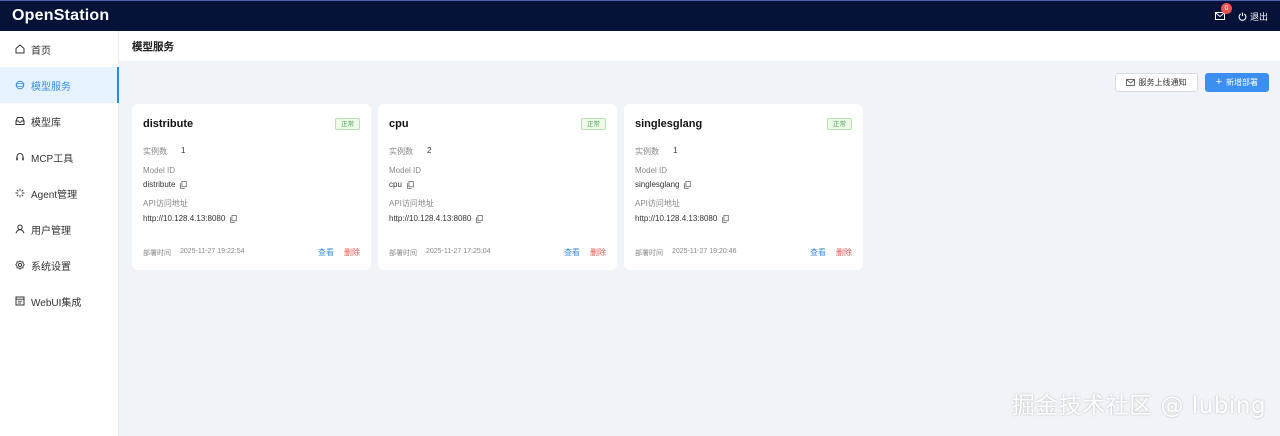 Image resolution: width=1280 pixels, height=436 pixels. I want to click on sidebar-item-label: 模型库, so click(46, 123).